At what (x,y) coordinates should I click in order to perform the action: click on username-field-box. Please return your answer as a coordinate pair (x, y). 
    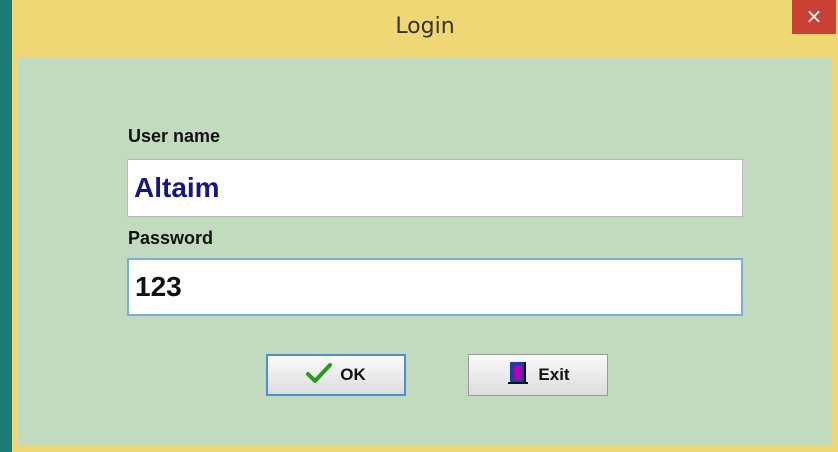
    Looking at the image, I should click on (435, 188).